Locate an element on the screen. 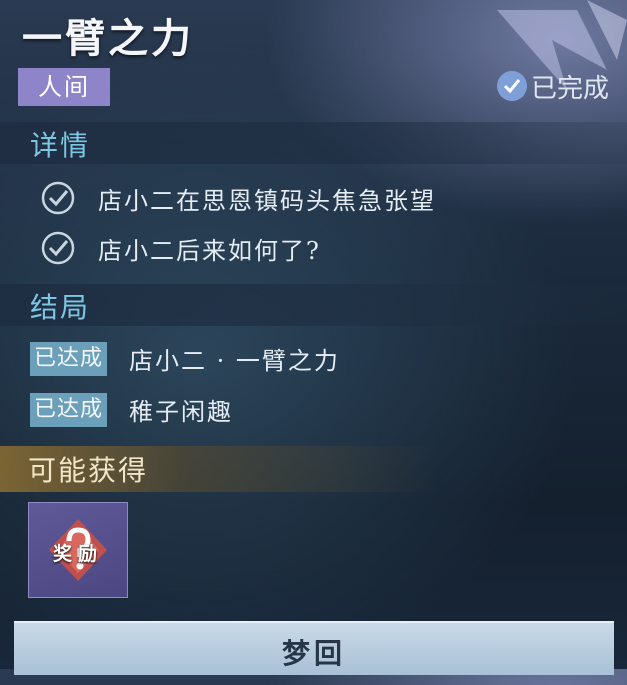 The height and width of the screenshot is (685, 627). dream-return-button: 梦回 is located at coordinates (314, 648).